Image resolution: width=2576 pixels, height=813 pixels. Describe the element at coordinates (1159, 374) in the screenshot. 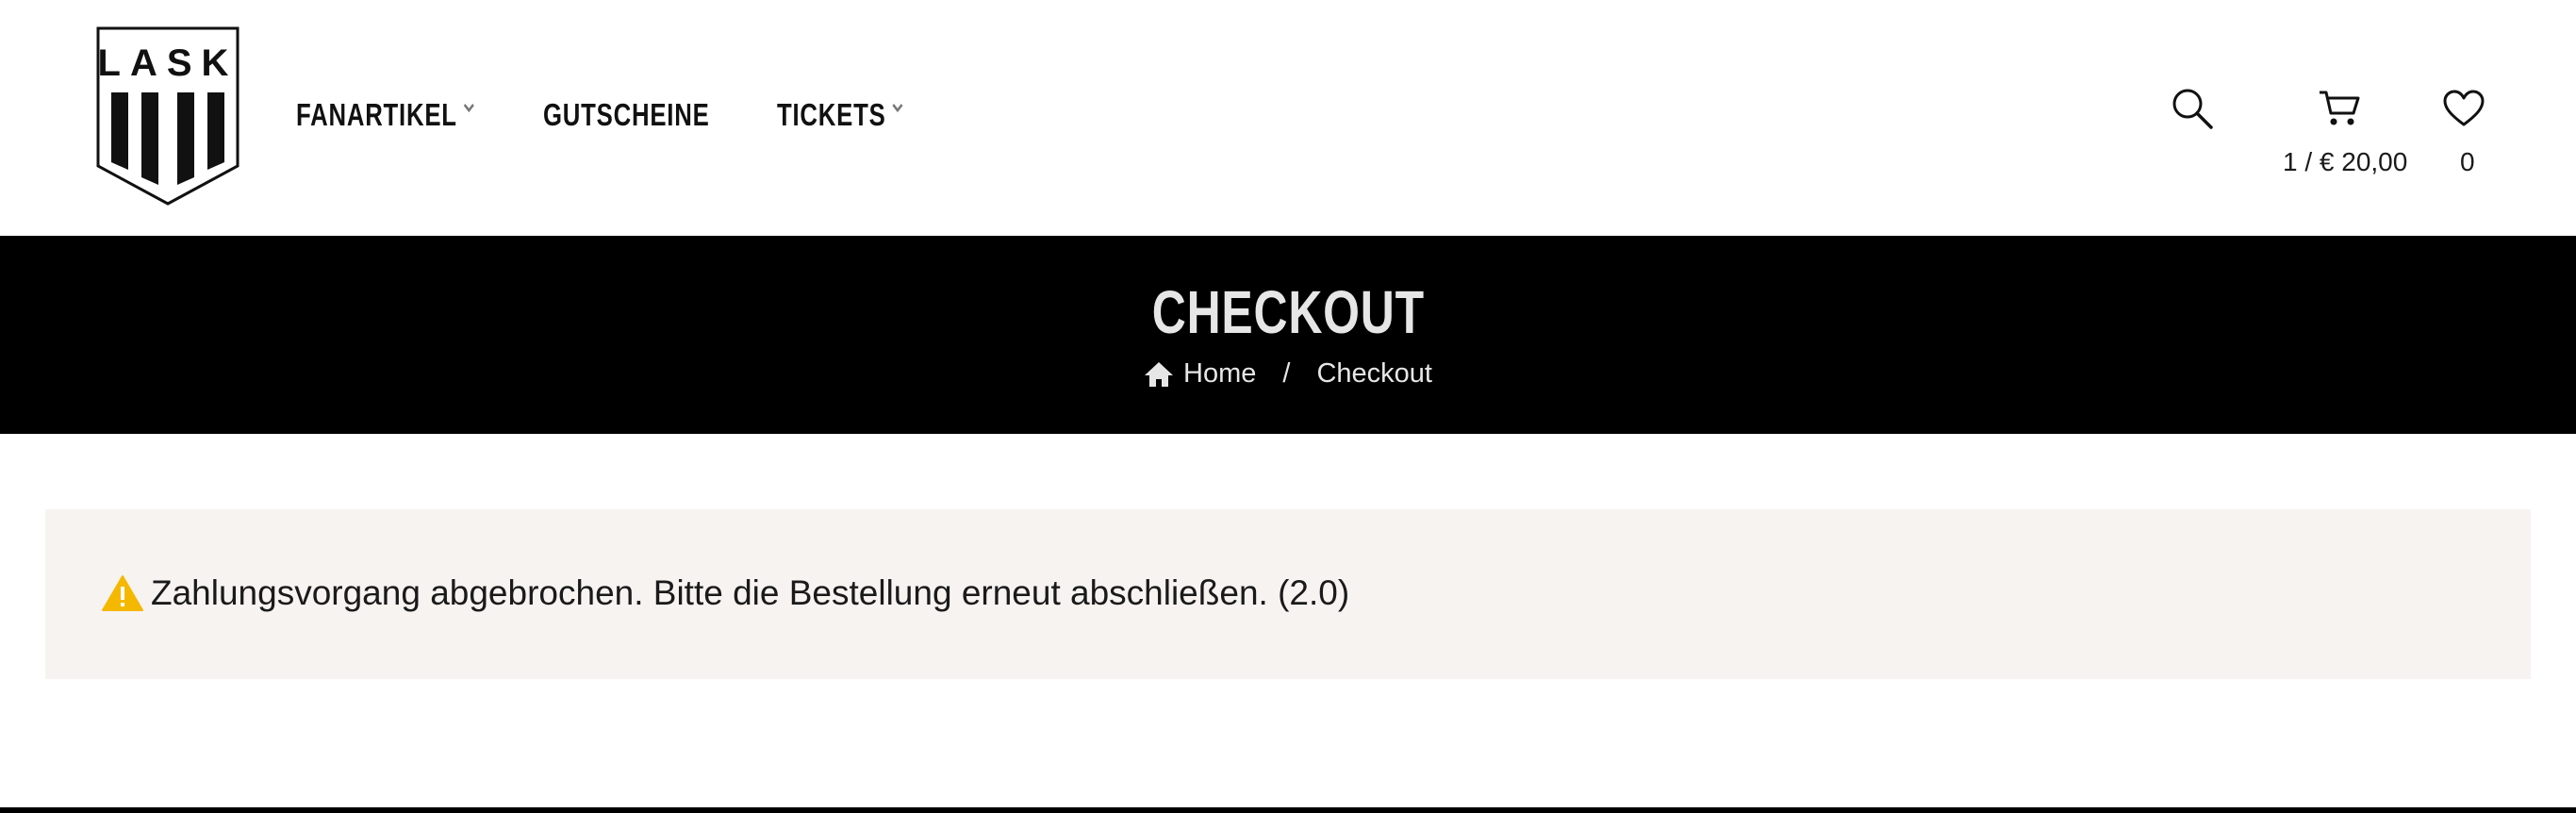

I see `home-icon` at that location.